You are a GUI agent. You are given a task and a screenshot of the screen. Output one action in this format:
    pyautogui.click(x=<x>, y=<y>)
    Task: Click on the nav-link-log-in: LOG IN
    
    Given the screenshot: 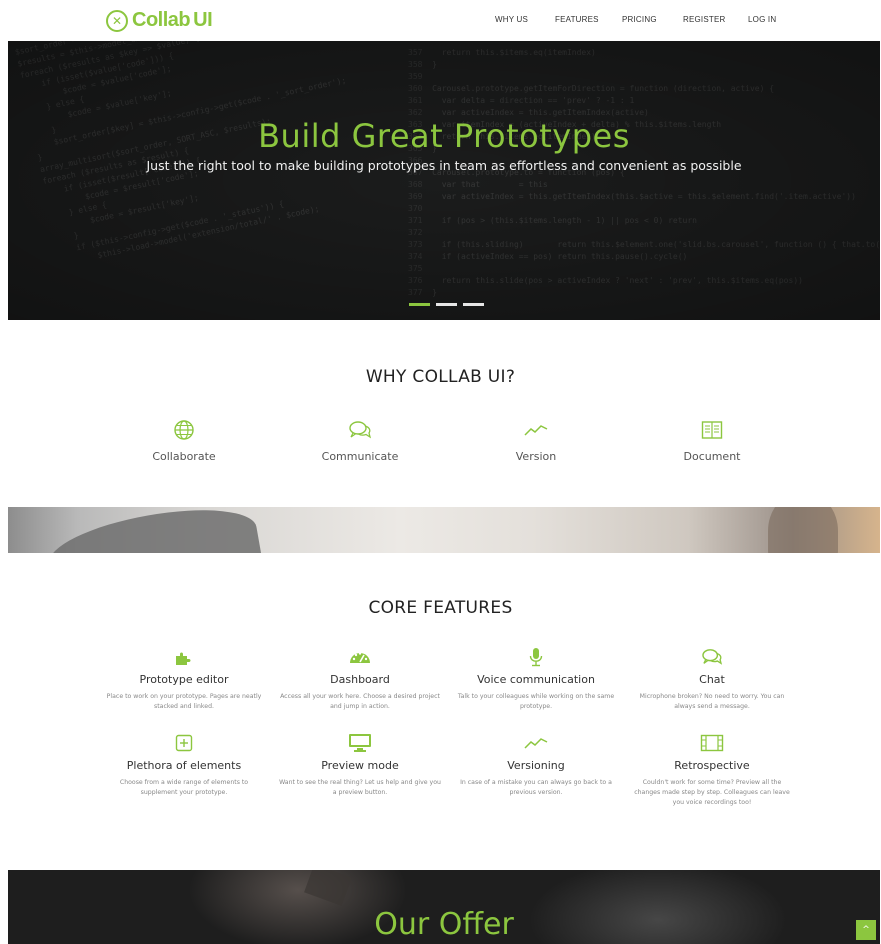 What is the action you would take?
    pyautogui.click(x=762, y=19)
    